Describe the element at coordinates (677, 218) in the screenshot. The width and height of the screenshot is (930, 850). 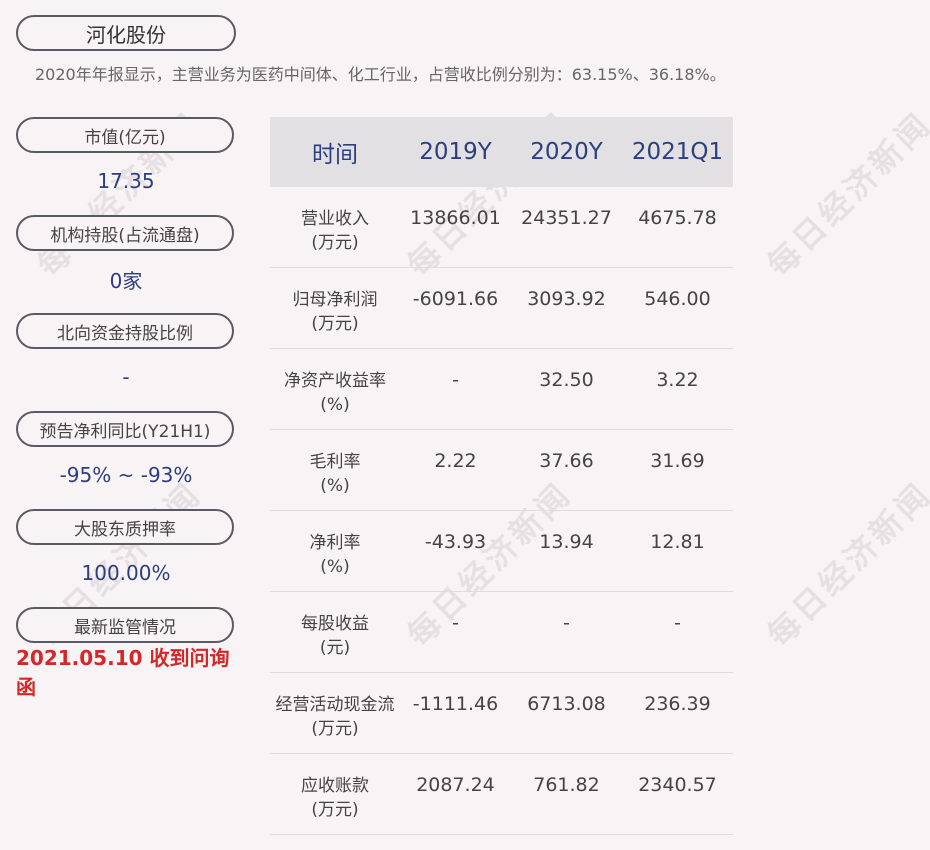
I see `table-cell: 4675.78` at that location.